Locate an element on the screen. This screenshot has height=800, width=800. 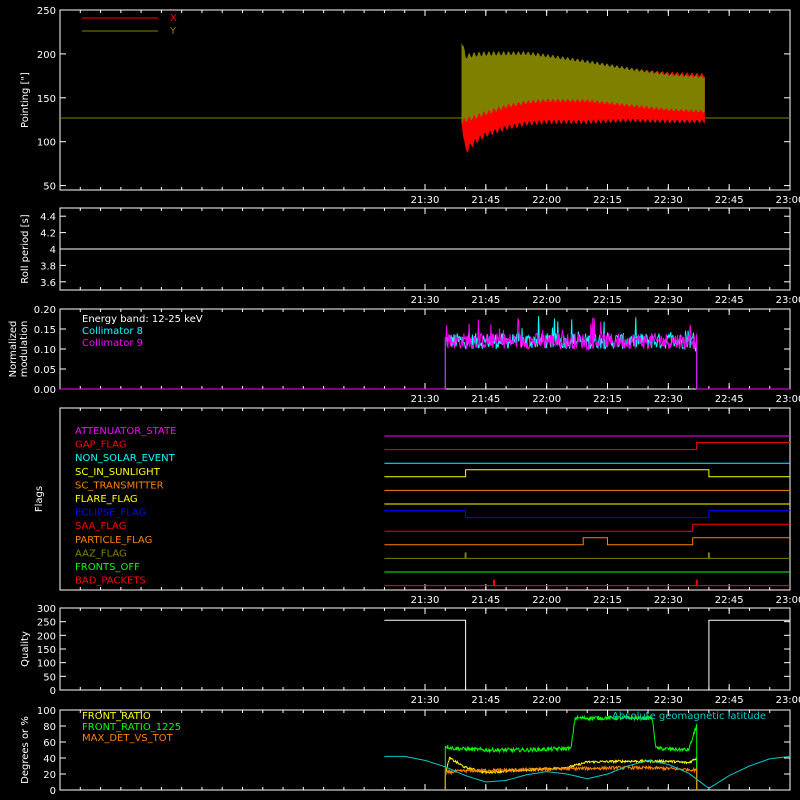
flag-label-non-solar-event: NON_SOLAR_EVENT is located at coordinates (125, 458).